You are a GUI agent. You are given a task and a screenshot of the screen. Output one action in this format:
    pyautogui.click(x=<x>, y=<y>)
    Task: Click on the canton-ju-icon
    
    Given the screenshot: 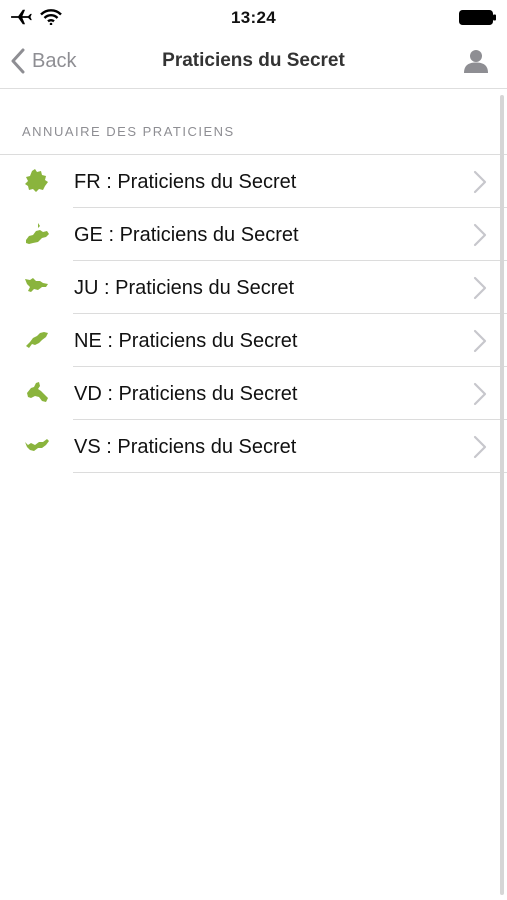 What is the action you would take?
    pyautogui.click(x=36, y=285)
    